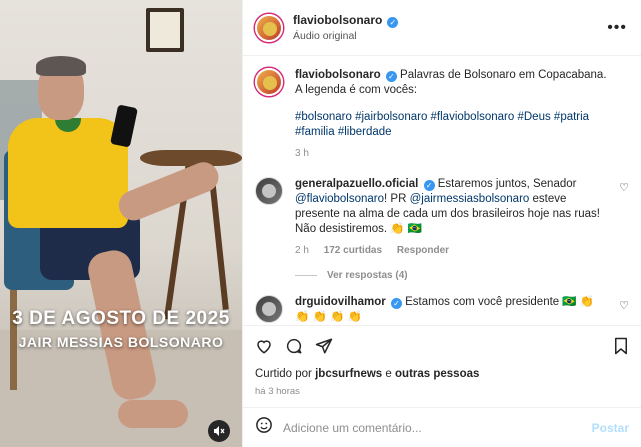 Image resolution: width=641 pixels, height=447 pixels. Describe the element at coordinates (388, 374) in the screenshot. I see `liked-by-mid: e` at that location.